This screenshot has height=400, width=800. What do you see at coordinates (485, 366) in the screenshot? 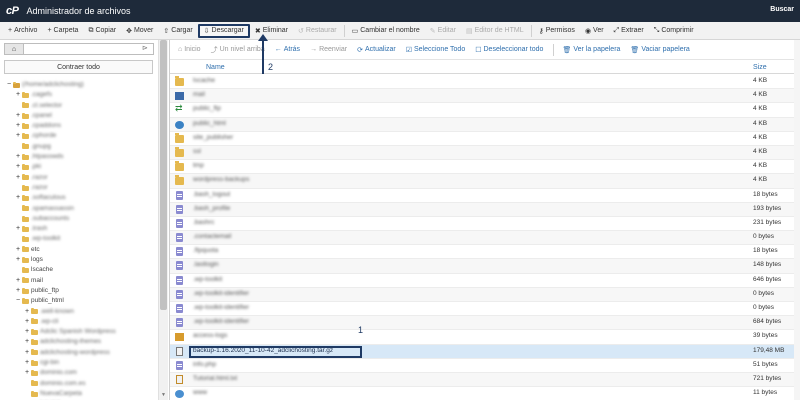
I see `table-row: info.php 51 bytes` at bounding box center [485, 366].